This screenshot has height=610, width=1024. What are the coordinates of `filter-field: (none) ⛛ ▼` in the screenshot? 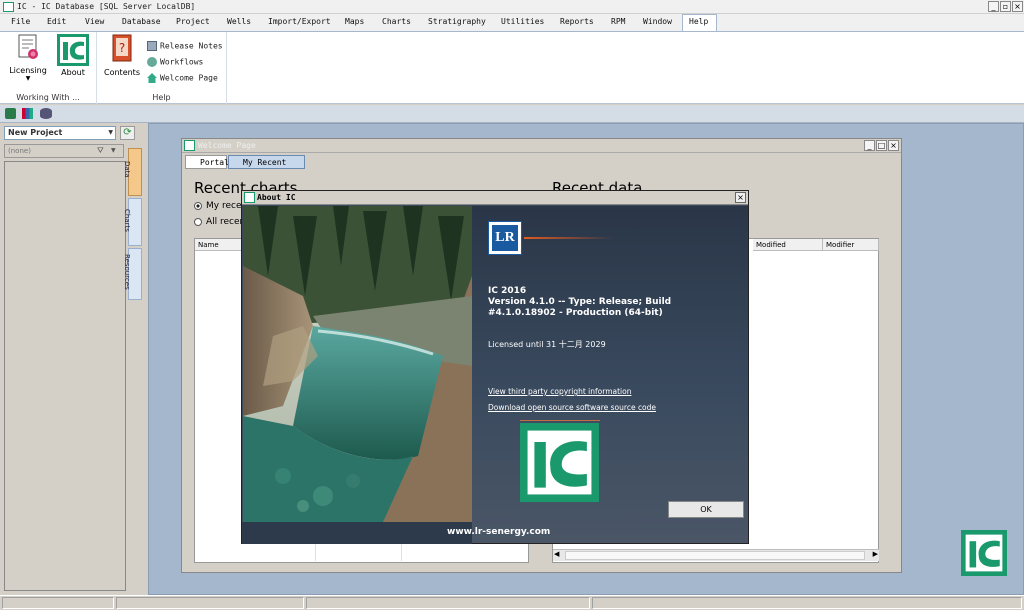 It's located at (64, 151).